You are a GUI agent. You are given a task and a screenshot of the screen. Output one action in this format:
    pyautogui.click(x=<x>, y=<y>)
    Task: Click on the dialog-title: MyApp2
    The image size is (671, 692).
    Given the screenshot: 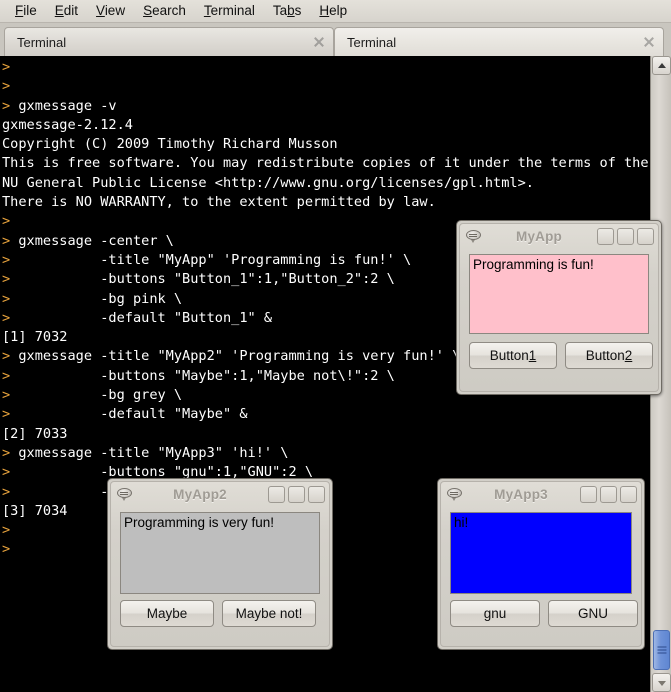 What is the action you would take?
    pyautogui.click(x=200, y=494)
    